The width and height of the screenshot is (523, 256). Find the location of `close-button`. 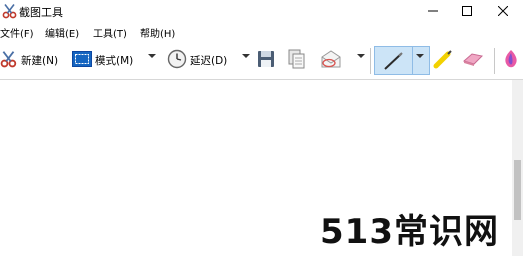

close-button is located at coordinates (503, 11).